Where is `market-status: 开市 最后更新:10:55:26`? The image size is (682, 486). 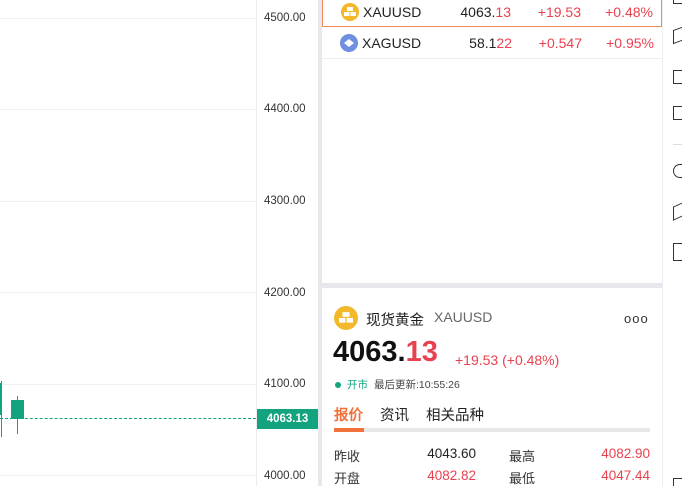 market-status: 开市 最后更新:10:55:26 is located at coordinates (397, 384).